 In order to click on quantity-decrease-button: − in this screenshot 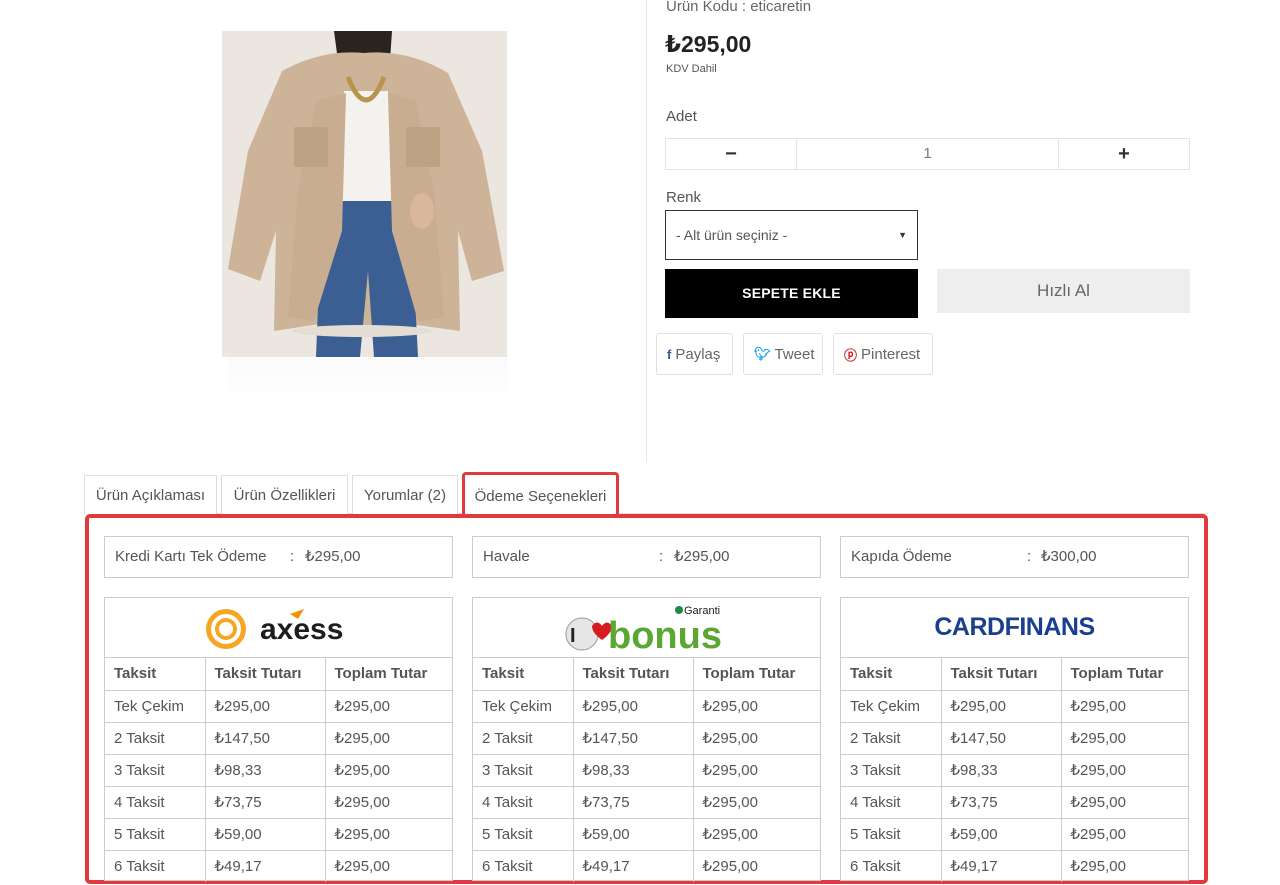, I will do `click(731, 154)`.